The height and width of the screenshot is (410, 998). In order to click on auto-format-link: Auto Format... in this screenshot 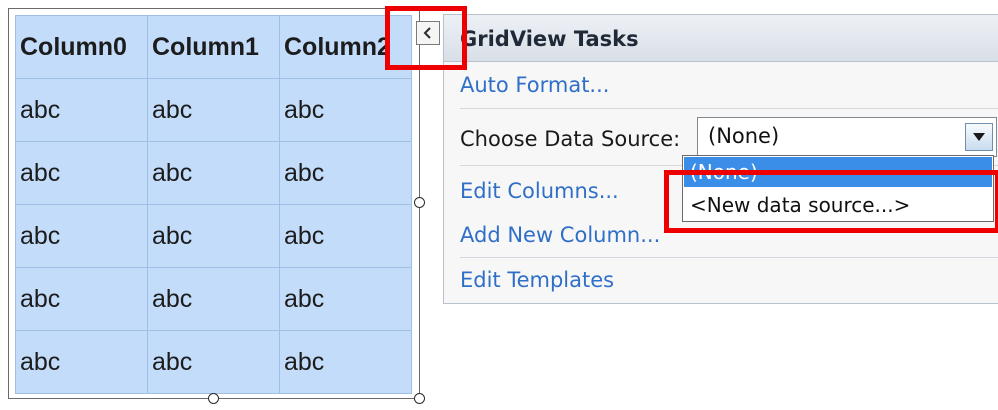, I will do `click(534, 85)`.